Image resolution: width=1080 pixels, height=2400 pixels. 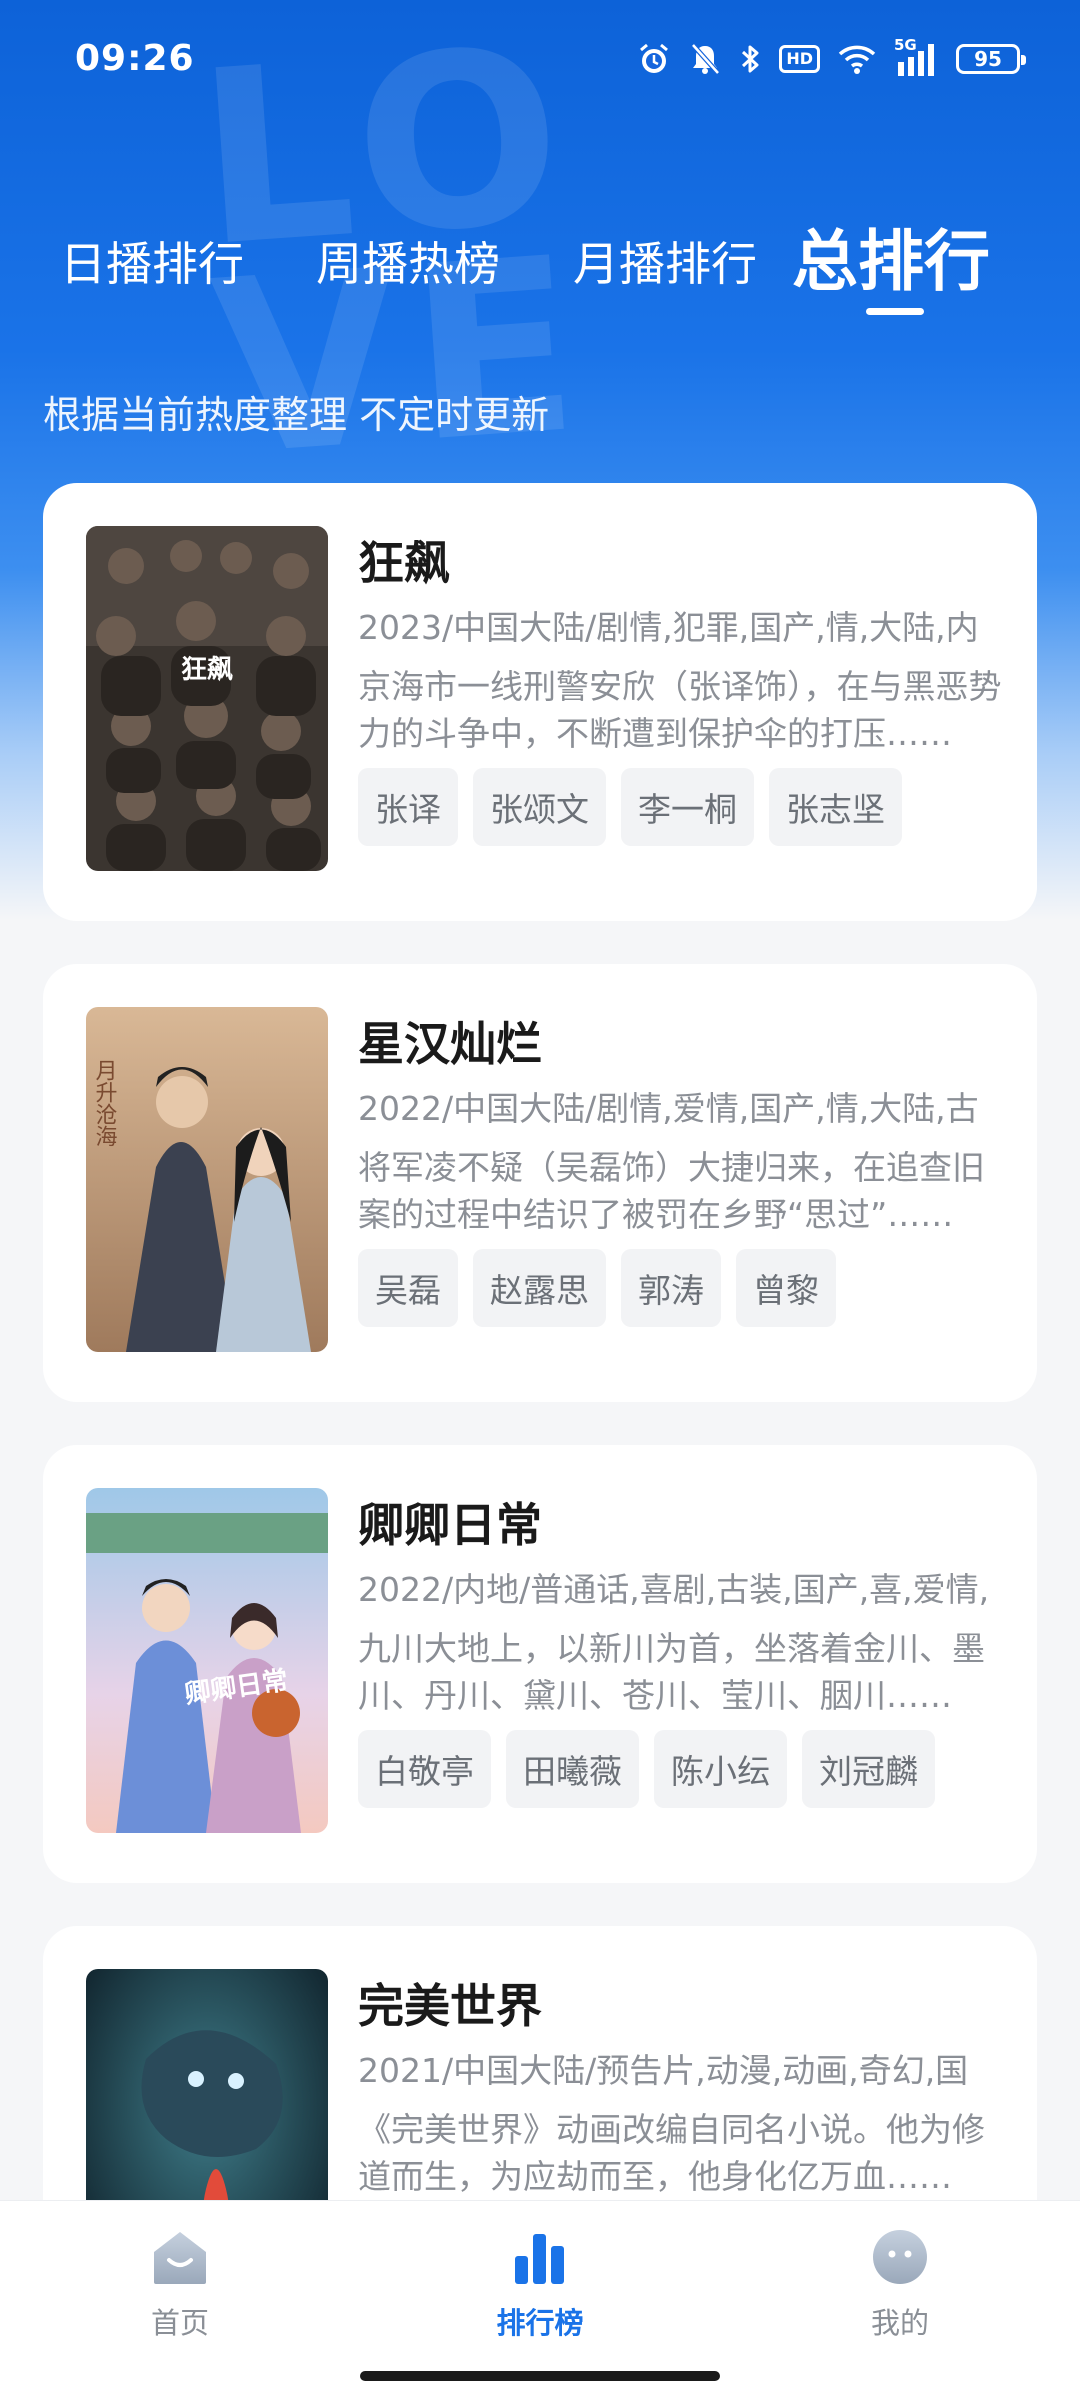 I want to click on cast-tag: 吴磊, so click(x=408, y=1288).